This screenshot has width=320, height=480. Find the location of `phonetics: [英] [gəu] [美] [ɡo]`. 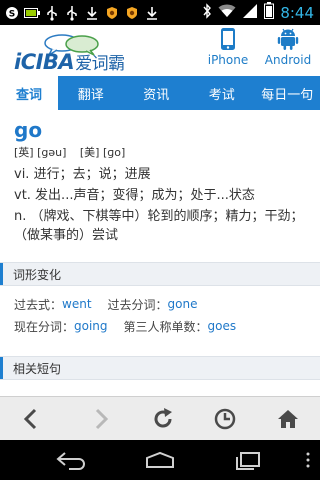

phonetics: [英] [gəu] [美] [ɡo] is located at coordinates (74, 152).